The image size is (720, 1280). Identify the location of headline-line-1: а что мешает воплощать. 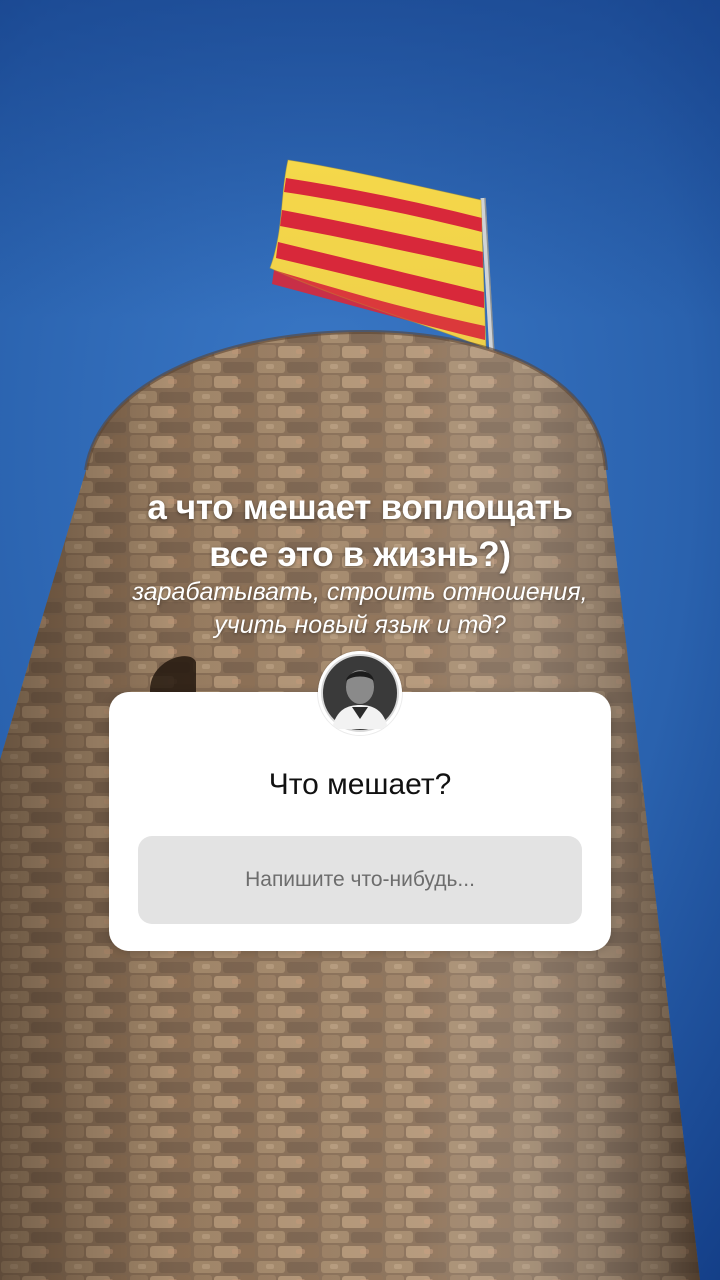
(360, 507).